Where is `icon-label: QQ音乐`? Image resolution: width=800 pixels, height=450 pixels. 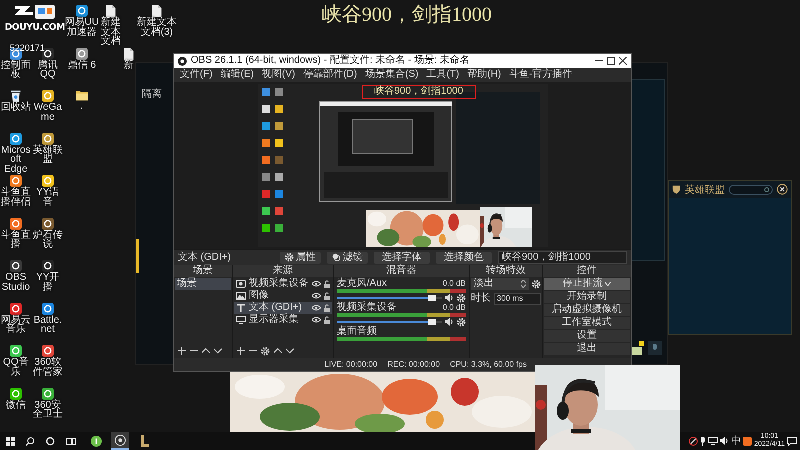
icon-label: QQ音乐 is located at coordinates (16, 367).